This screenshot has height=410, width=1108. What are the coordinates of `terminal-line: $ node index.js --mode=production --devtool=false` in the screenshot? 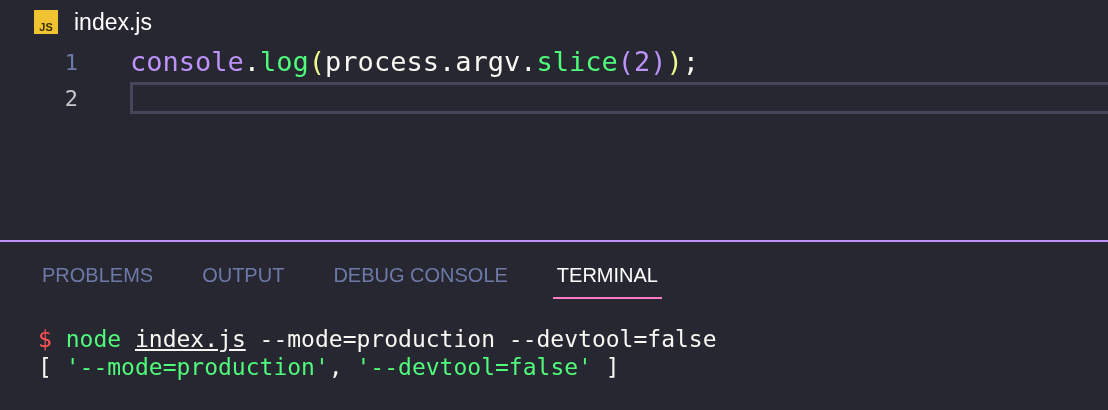 It's located at (378, 339).